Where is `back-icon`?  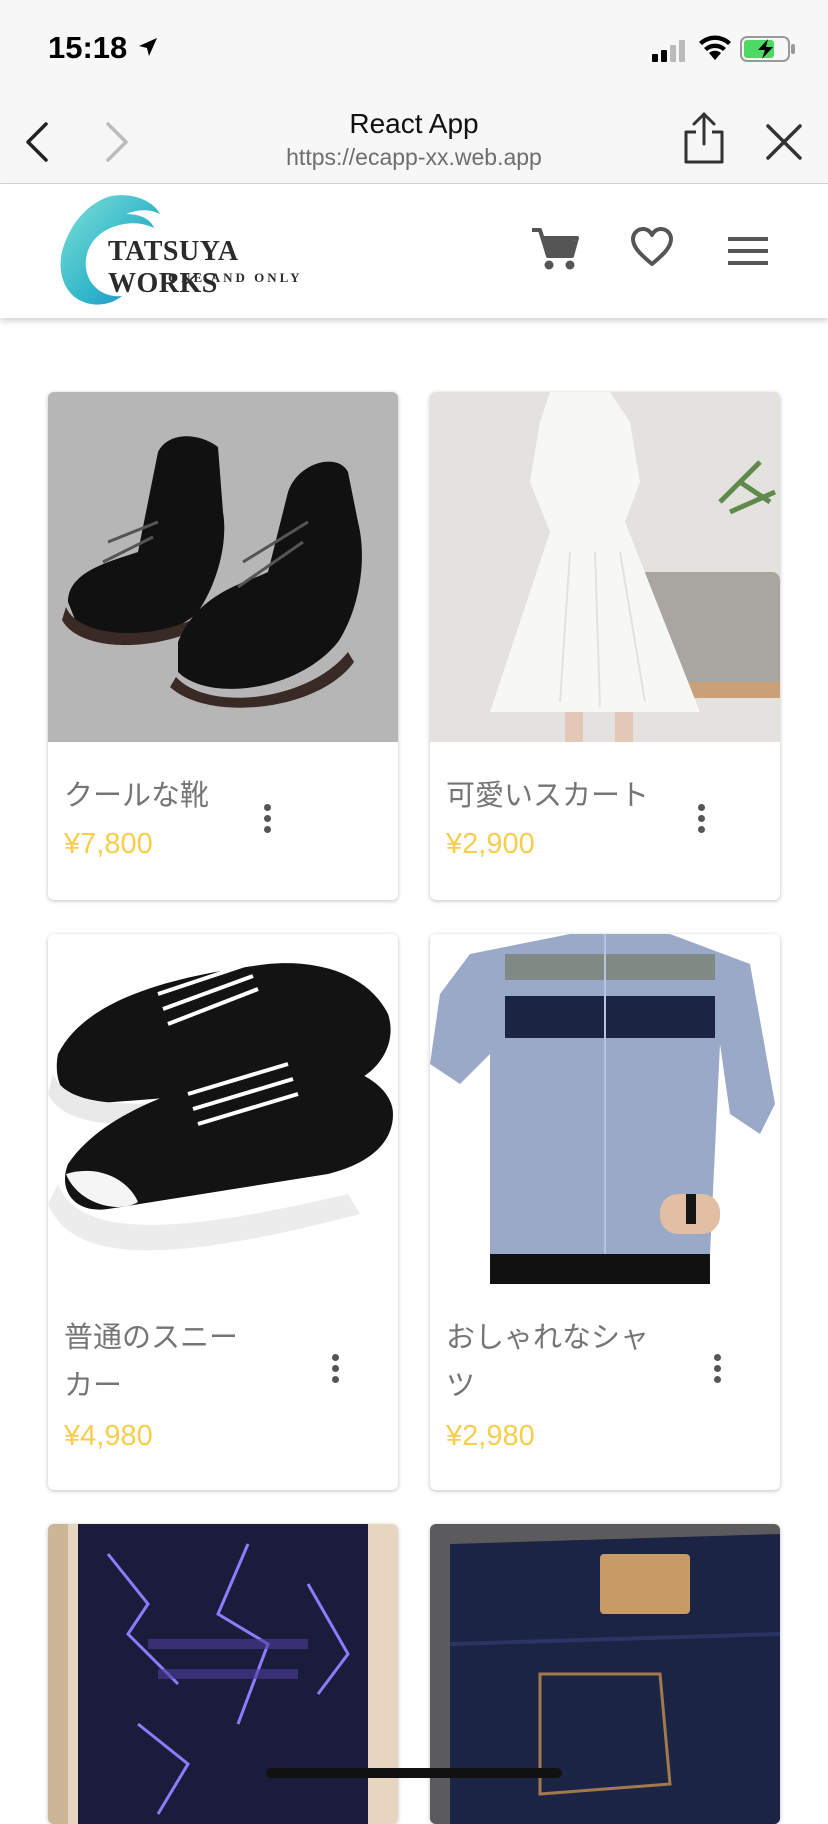 back-icon is located at coordinates (37, 142).